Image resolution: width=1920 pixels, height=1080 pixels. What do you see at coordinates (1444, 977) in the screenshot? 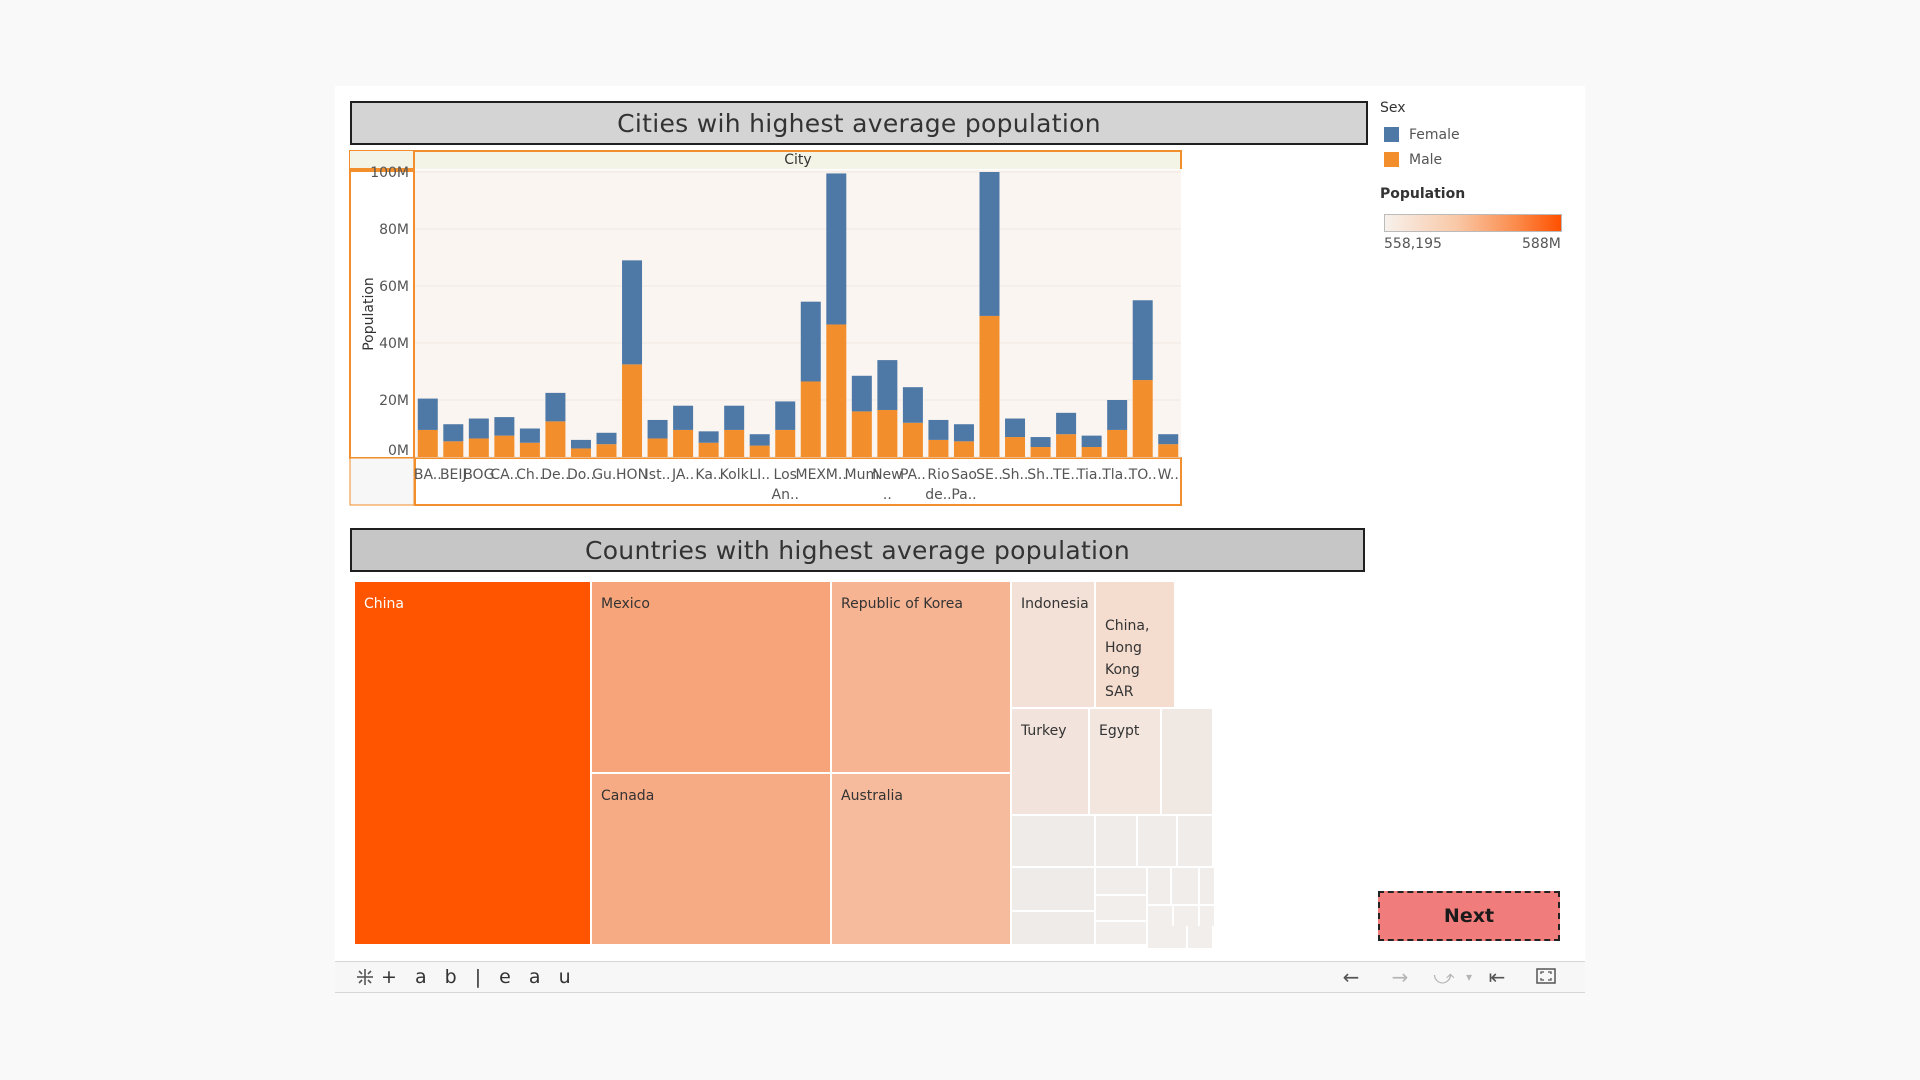
I see `redo-icon: ⤻` at bounding box center [1444, 977].